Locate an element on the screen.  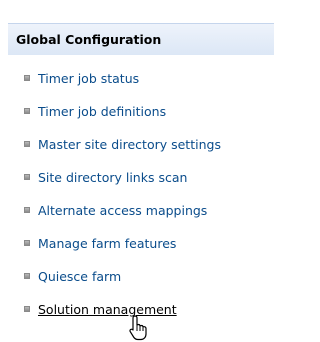
hand-pointer-icon is located at coordinates (138, 328).